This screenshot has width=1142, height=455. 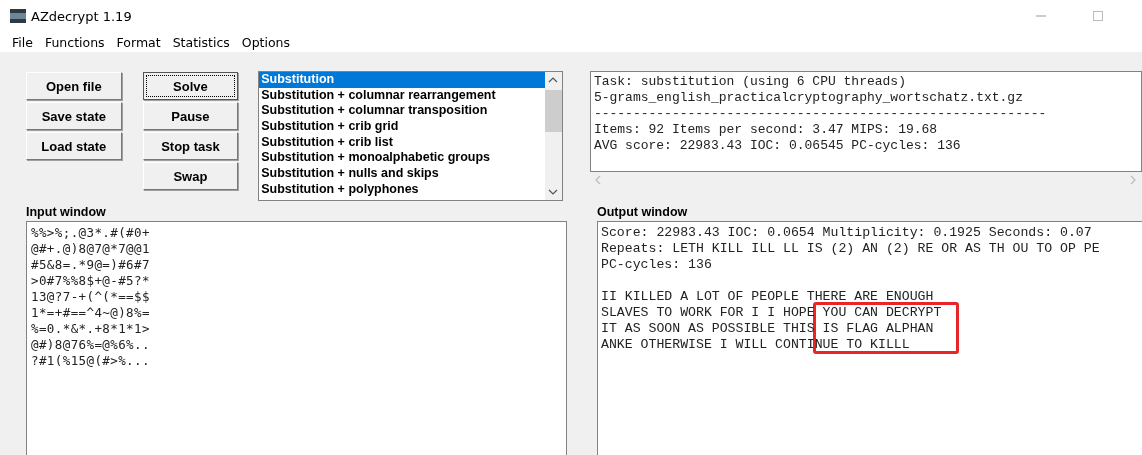 I want to click on app-icon, so click(x=18, y=16).